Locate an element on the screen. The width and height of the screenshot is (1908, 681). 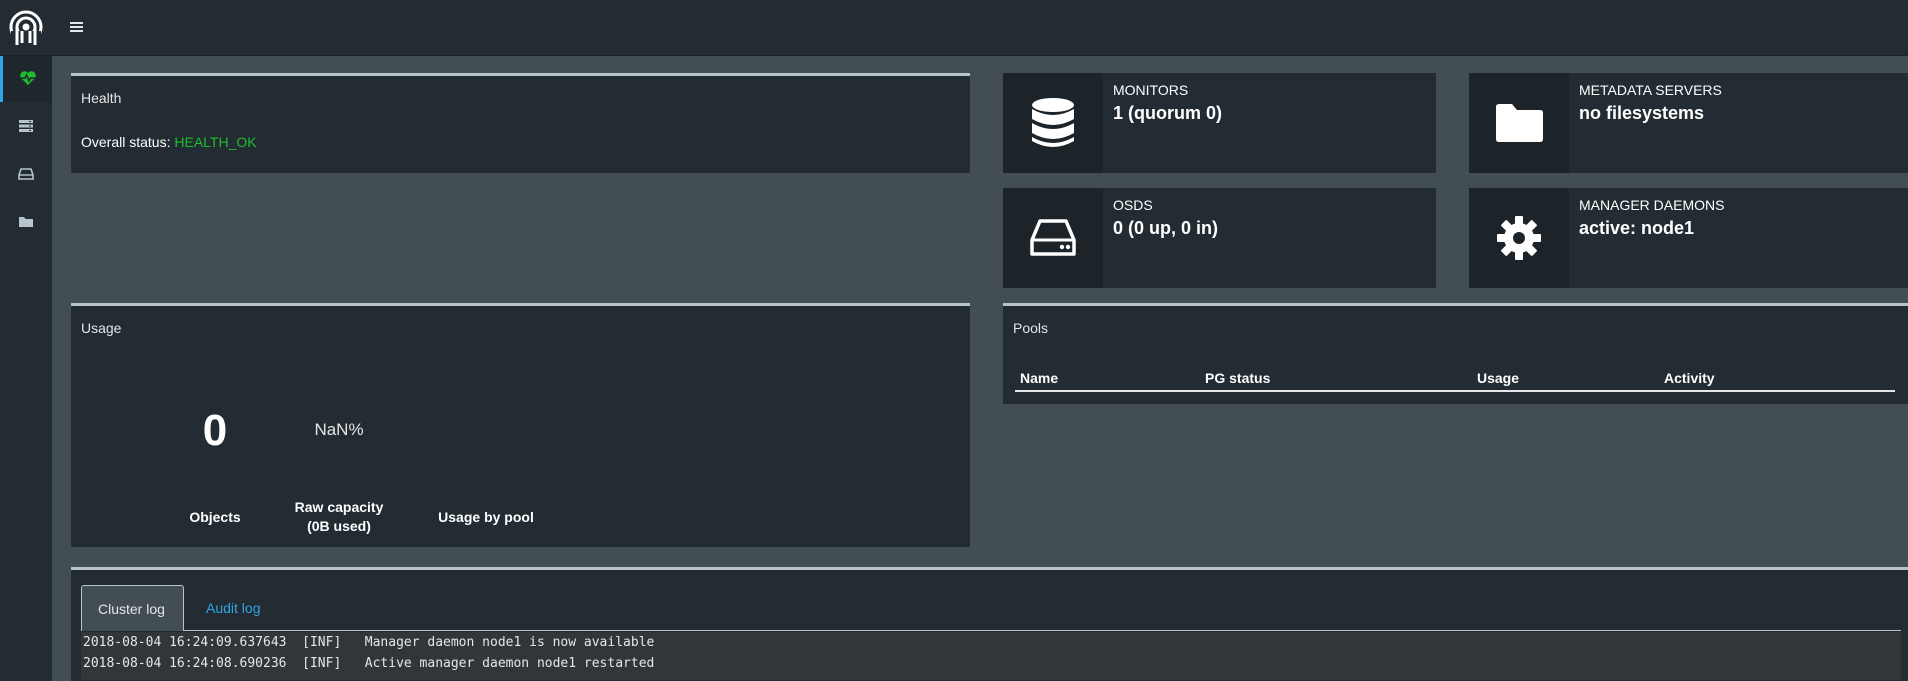
overall-status: Overall status: HEALTH_OK is located at coordinates (169, 142).